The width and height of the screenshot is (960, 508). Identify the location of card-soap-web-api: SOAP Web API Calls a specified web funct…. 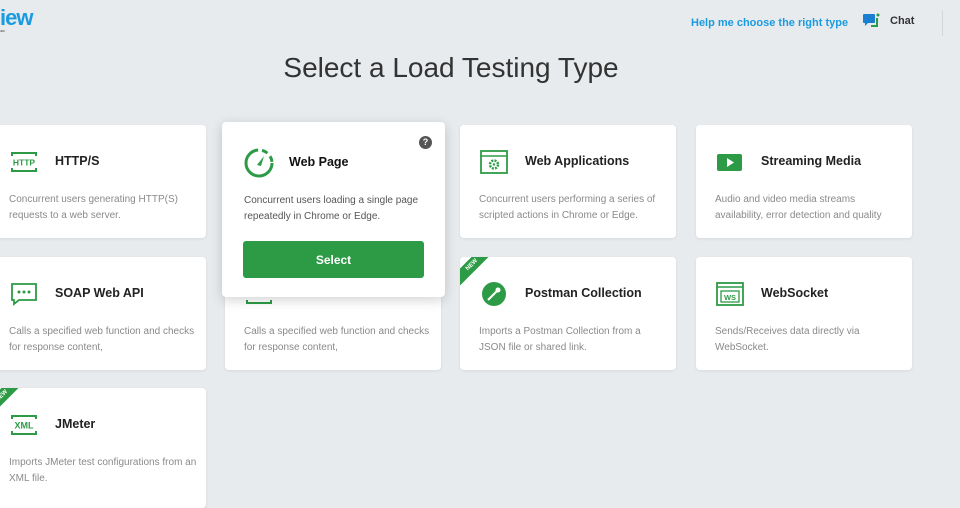
(103, 313).